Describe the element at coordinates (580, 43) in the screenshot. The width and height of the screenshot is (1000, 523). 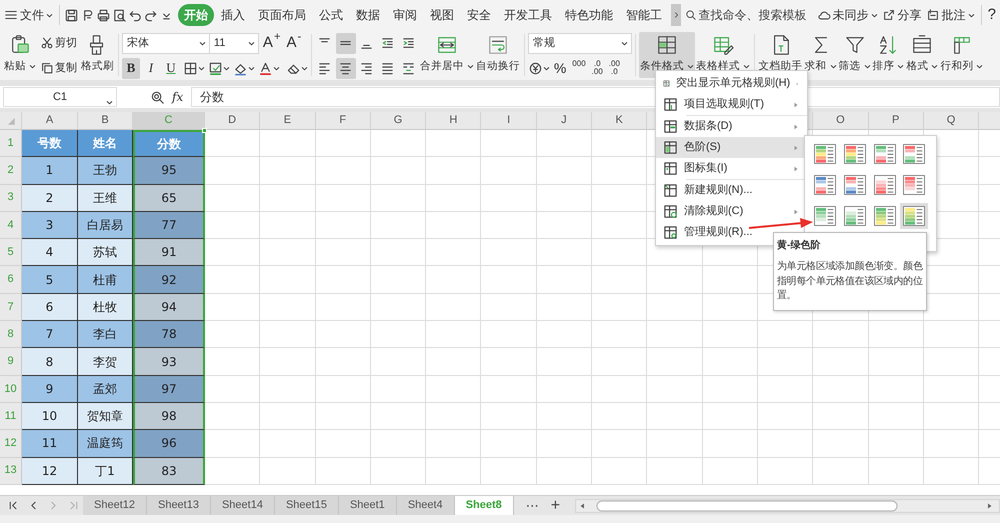
I see `number-format-select: 常规` at that location.